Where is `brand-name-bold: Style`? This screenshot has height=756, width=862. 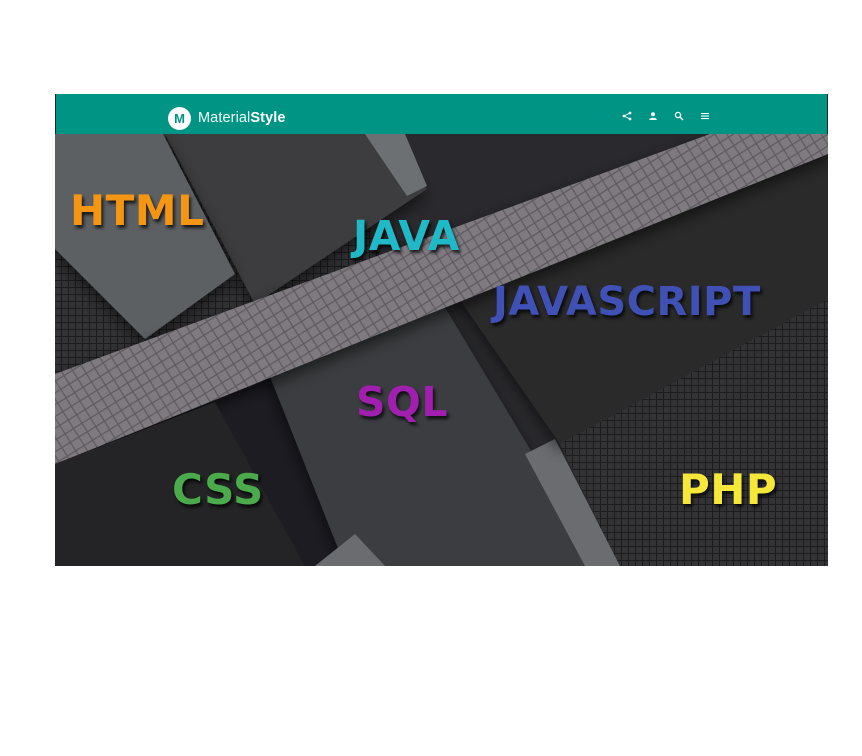 brand-name-bold: Style is located at coordinates (268, 118).